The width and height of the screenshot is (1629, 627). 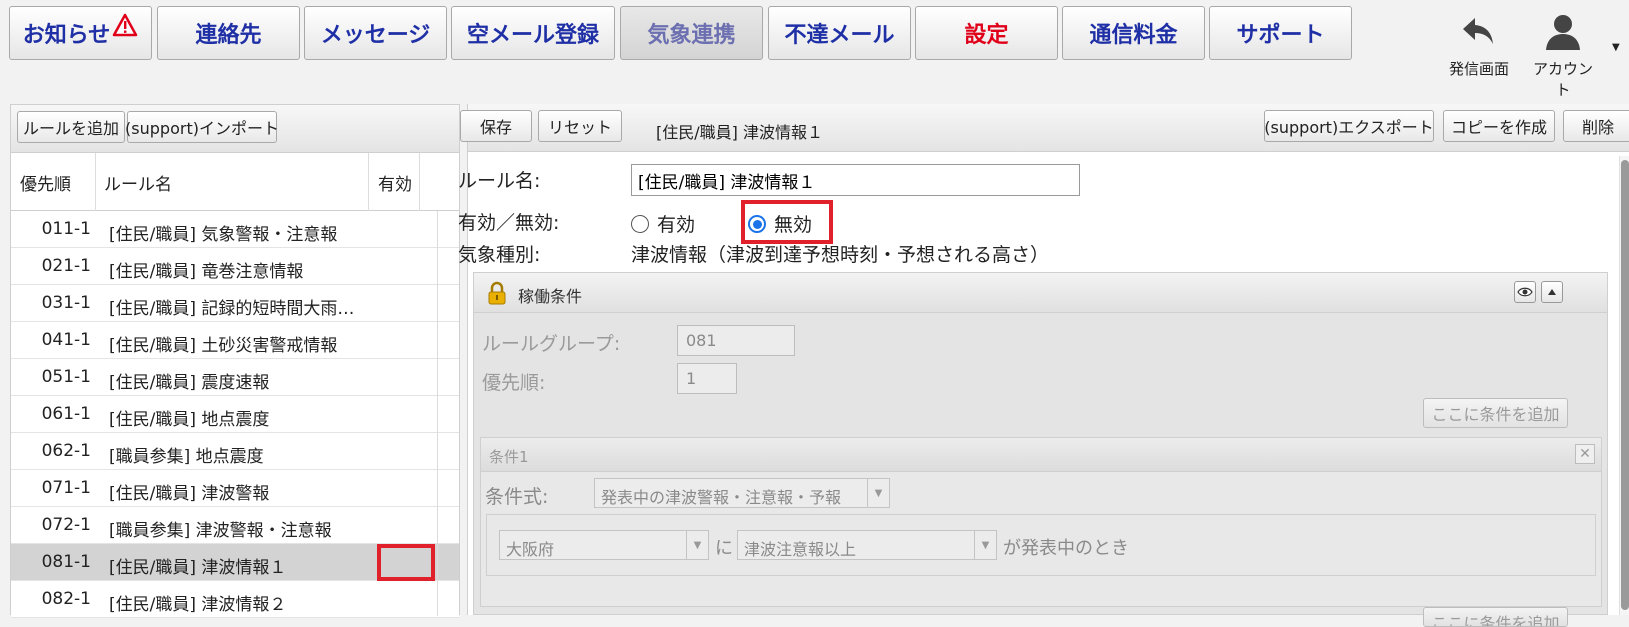 I want to click on row-name: [住民/職員] 竜巻注意情報, so click(x=206, y=272).